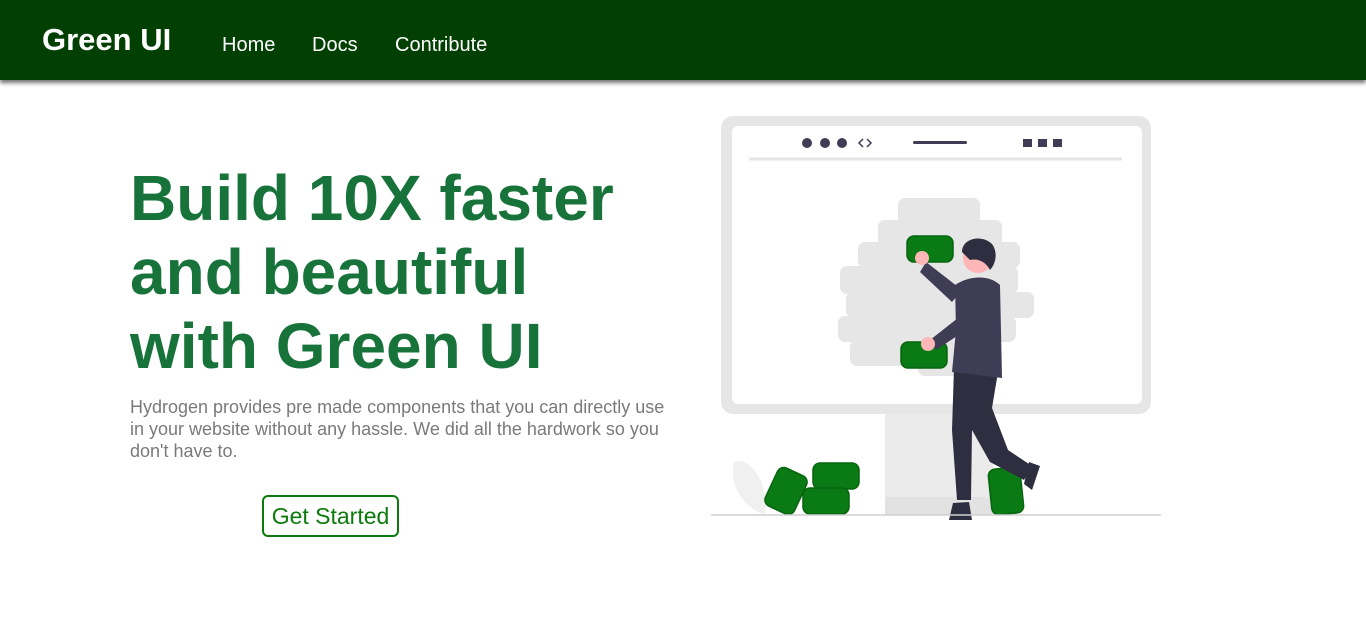  What do you see at coordinates (683, 40) in the screenshot?
I see `navbar: Green UI Home Docs Contribute` at bounding box center [683, 40].